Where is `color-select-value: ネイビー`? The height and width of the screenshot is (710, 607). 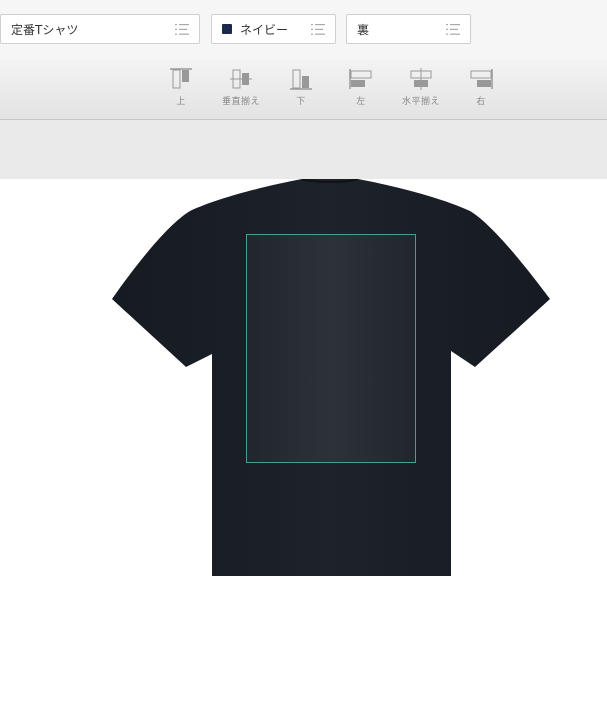
color-select-value: ネイビー is located at coordinates (264, 29).